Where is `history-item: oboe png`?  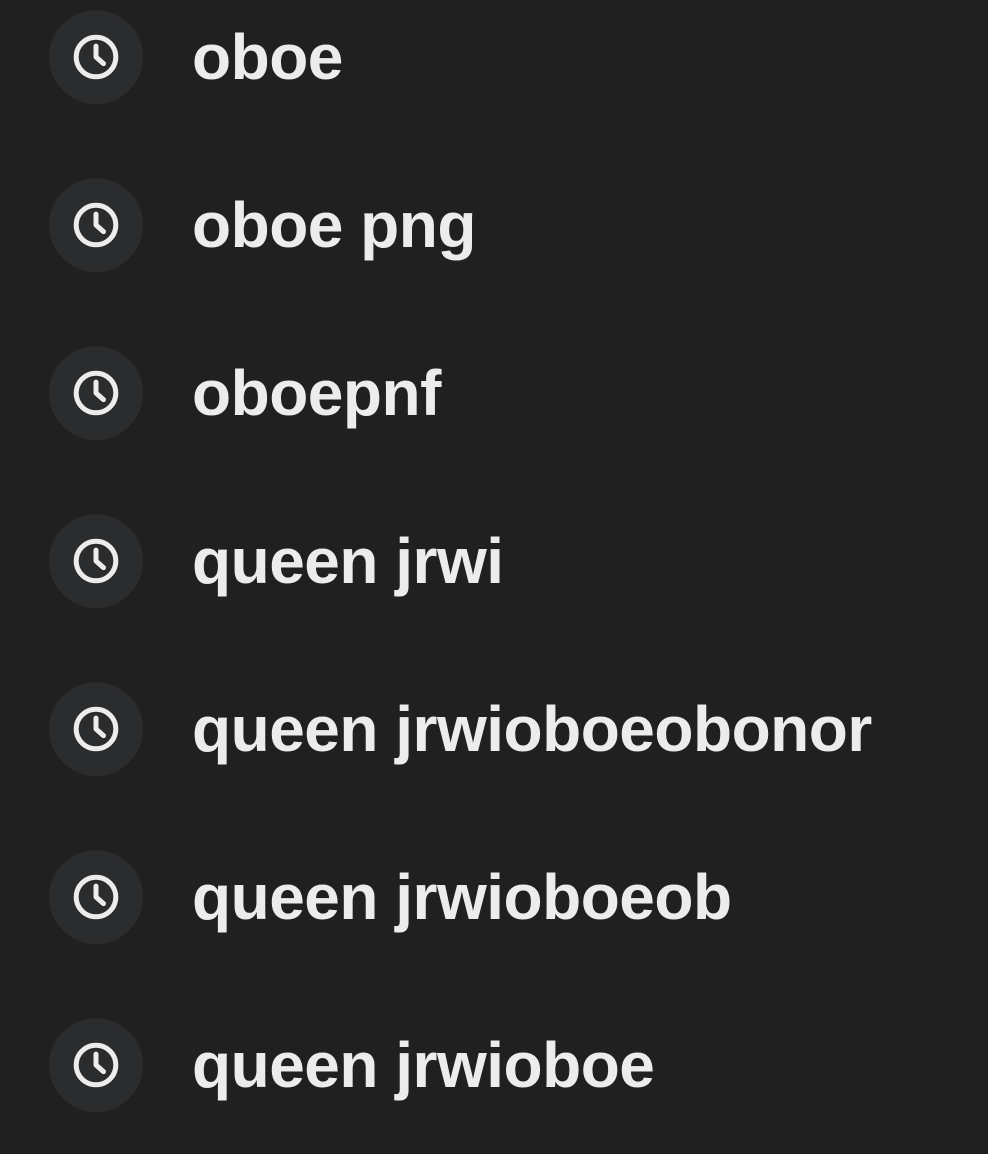
history-item: oboe png is located at coordinates (494, 225).